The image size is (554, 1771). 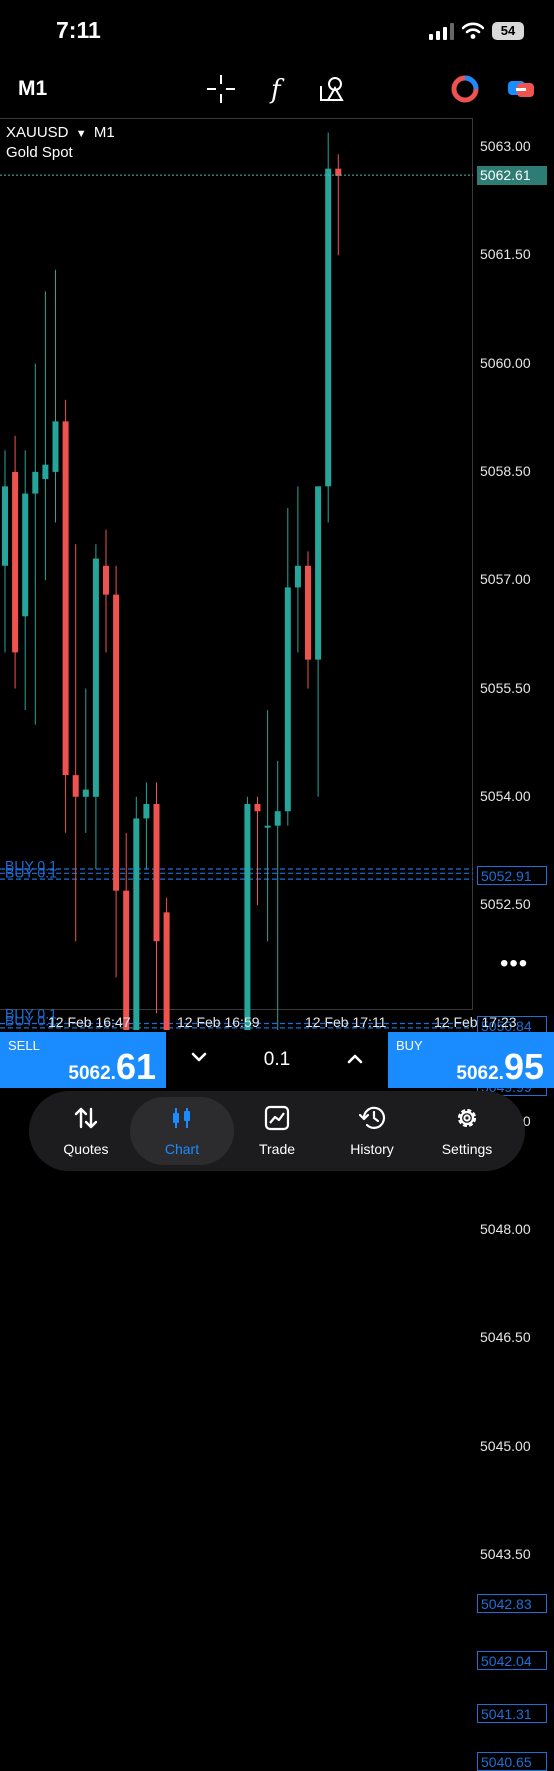 I want to click on nav-item-trade: Trade, so click(x=277, y=1131).